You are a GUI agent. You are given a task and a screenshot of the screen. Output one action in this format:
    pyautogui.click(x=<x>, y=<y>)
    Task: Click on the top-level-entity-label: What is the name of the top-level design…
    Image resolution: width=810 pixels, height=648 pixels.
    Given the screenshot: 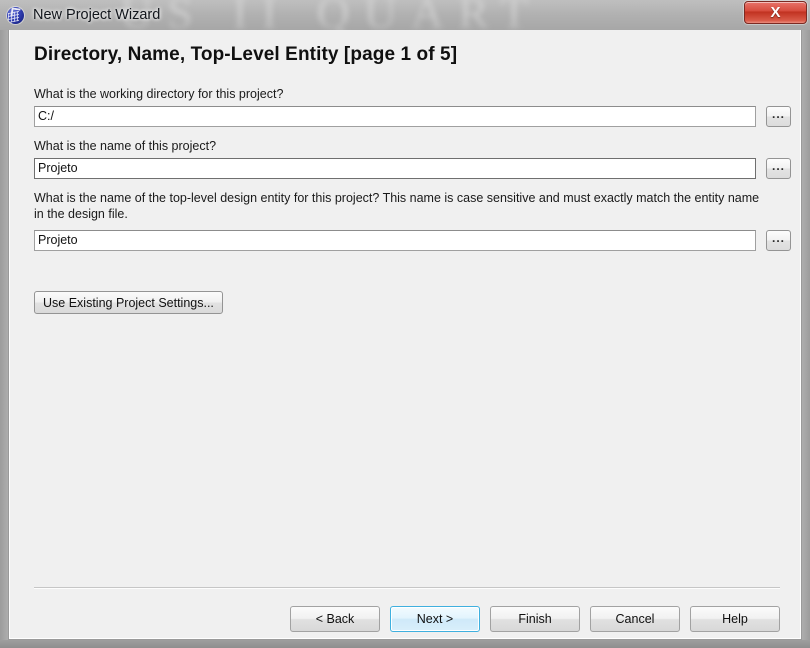 What is the action you would take?
    pyautogui.click(x=397, y=206)
    